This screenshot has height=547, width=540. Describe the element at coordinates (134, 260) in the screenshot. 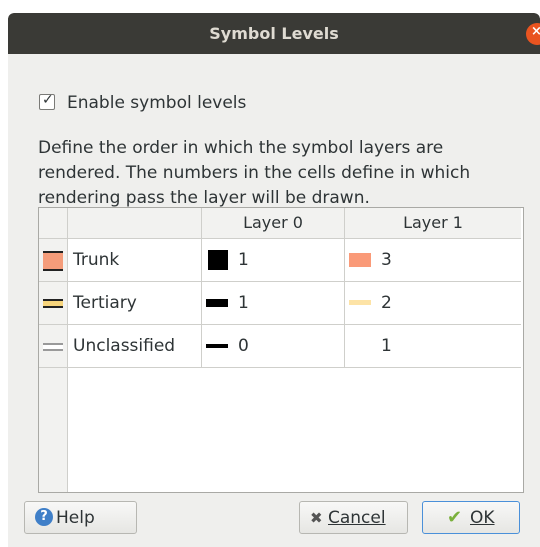

I see `name-cell: Trunk` at that location.